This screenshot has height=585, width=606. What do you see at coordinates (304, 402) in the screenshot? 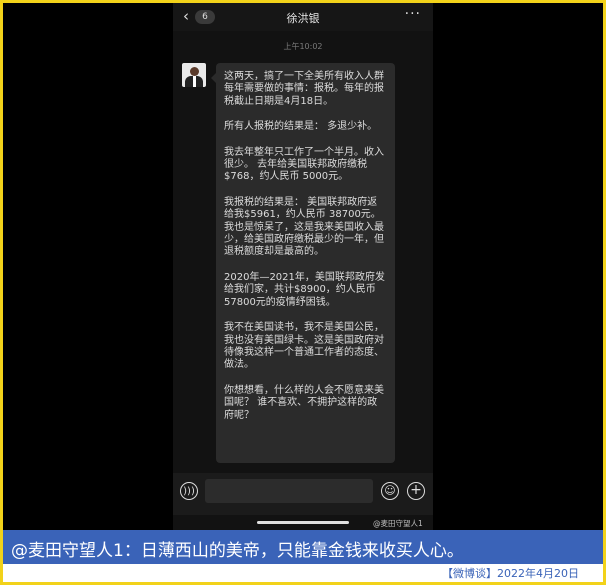
I see `message-paragraph: 你想想看，什么样的人会不愿意来美国呢？ 谁不喜欢、不拥护这样的政府呢？` at bounding box center [304, 402].